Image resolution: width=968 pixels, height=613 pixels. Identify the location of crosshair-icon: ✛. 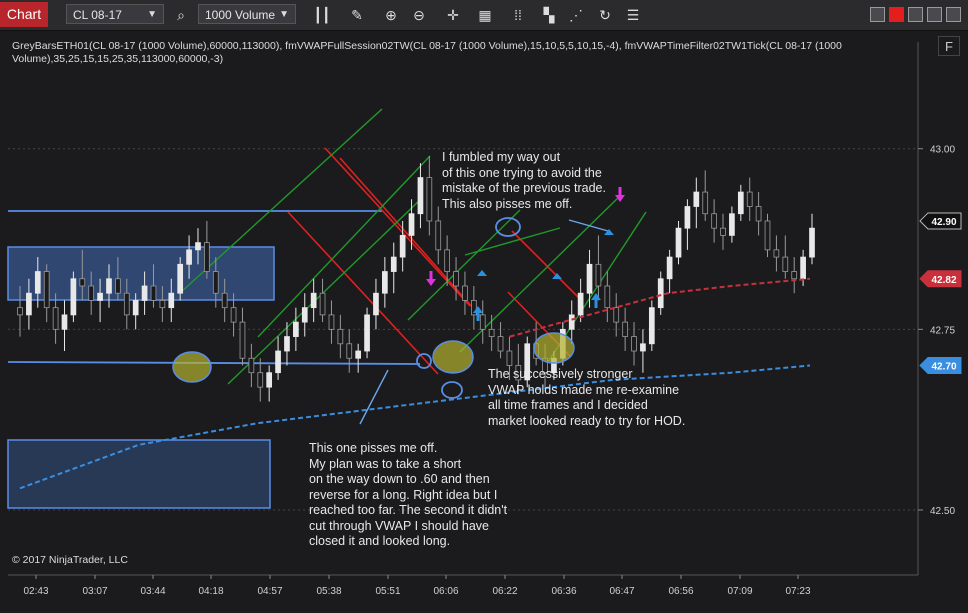
(453, 15).